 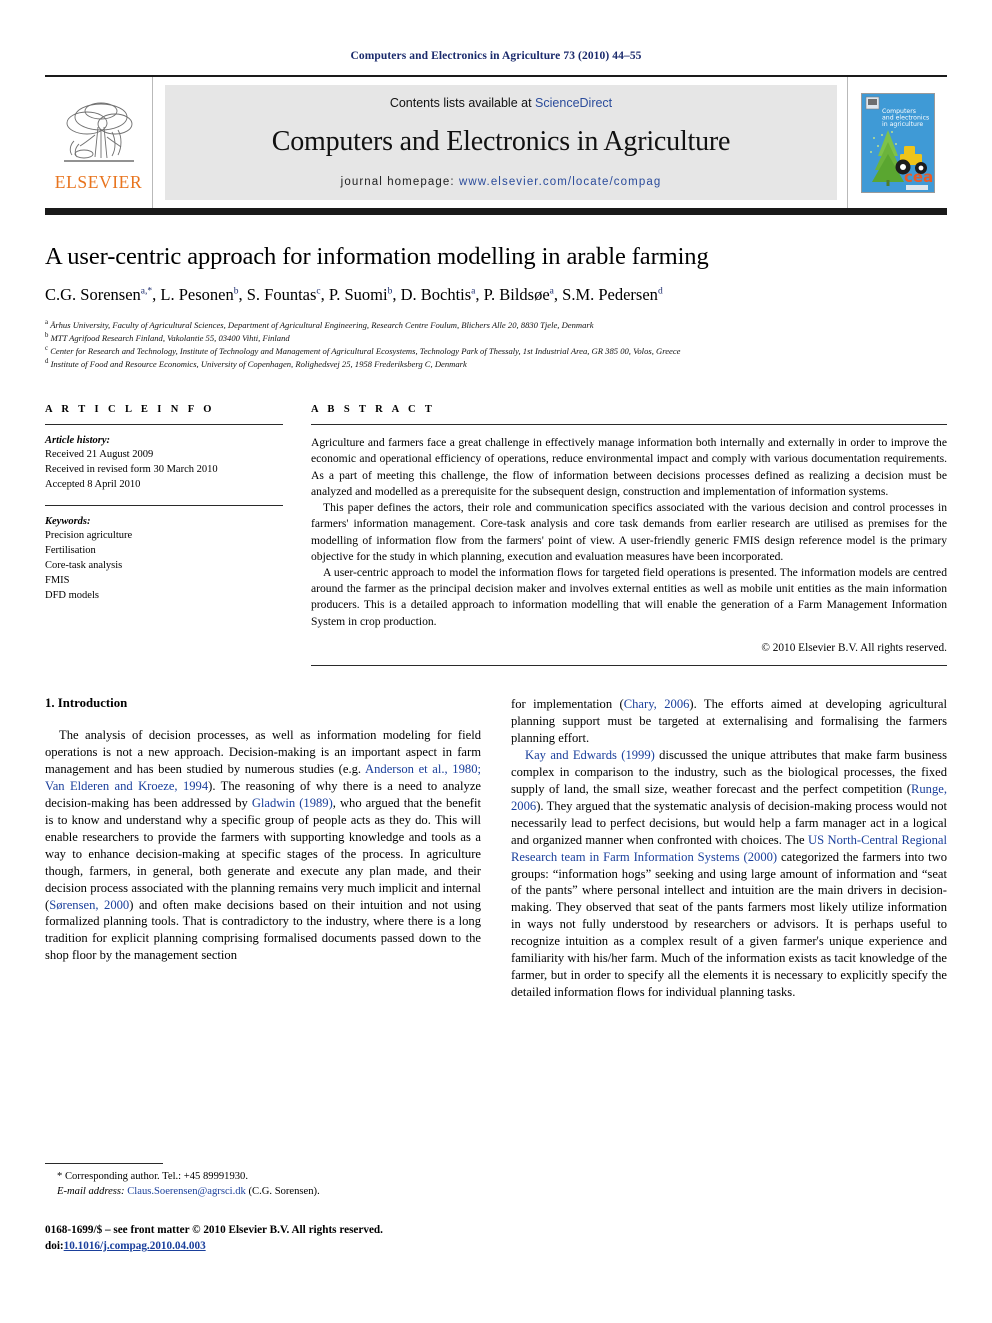 I want to click on keyword-item: DFD models, so click(x=72, y=596).